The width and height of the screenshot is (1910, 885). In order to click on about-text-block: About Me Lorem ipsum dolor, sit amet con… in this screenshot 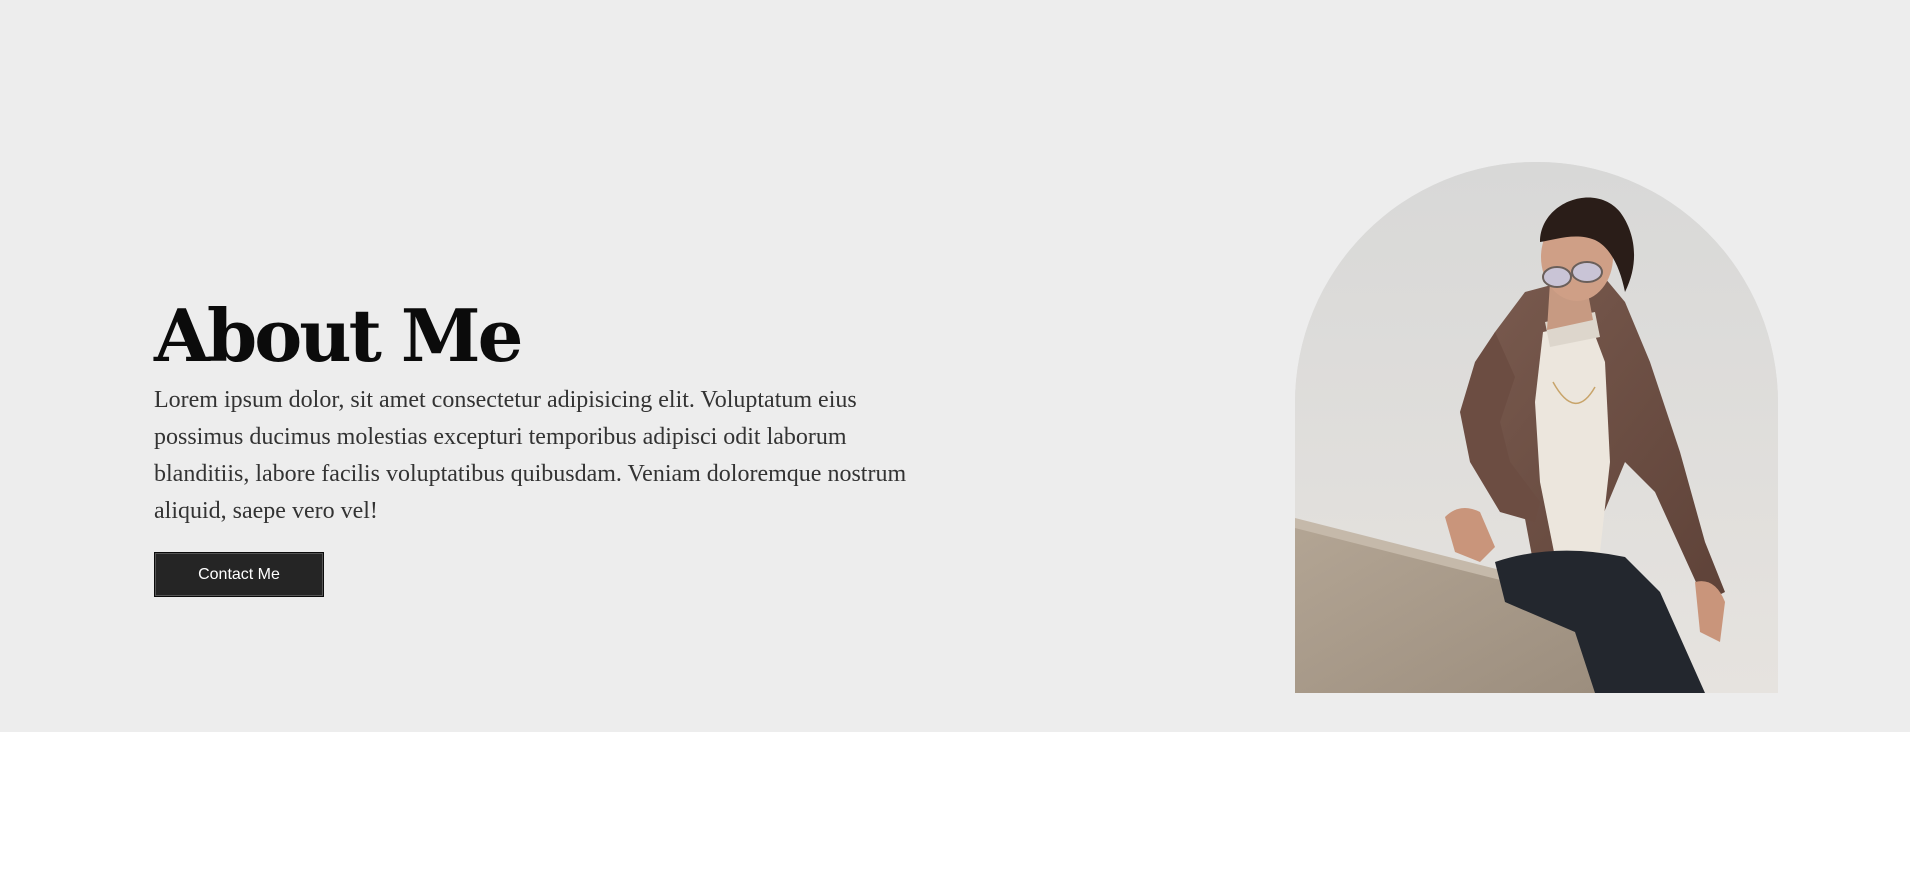, I will do `click(544, 446)`.